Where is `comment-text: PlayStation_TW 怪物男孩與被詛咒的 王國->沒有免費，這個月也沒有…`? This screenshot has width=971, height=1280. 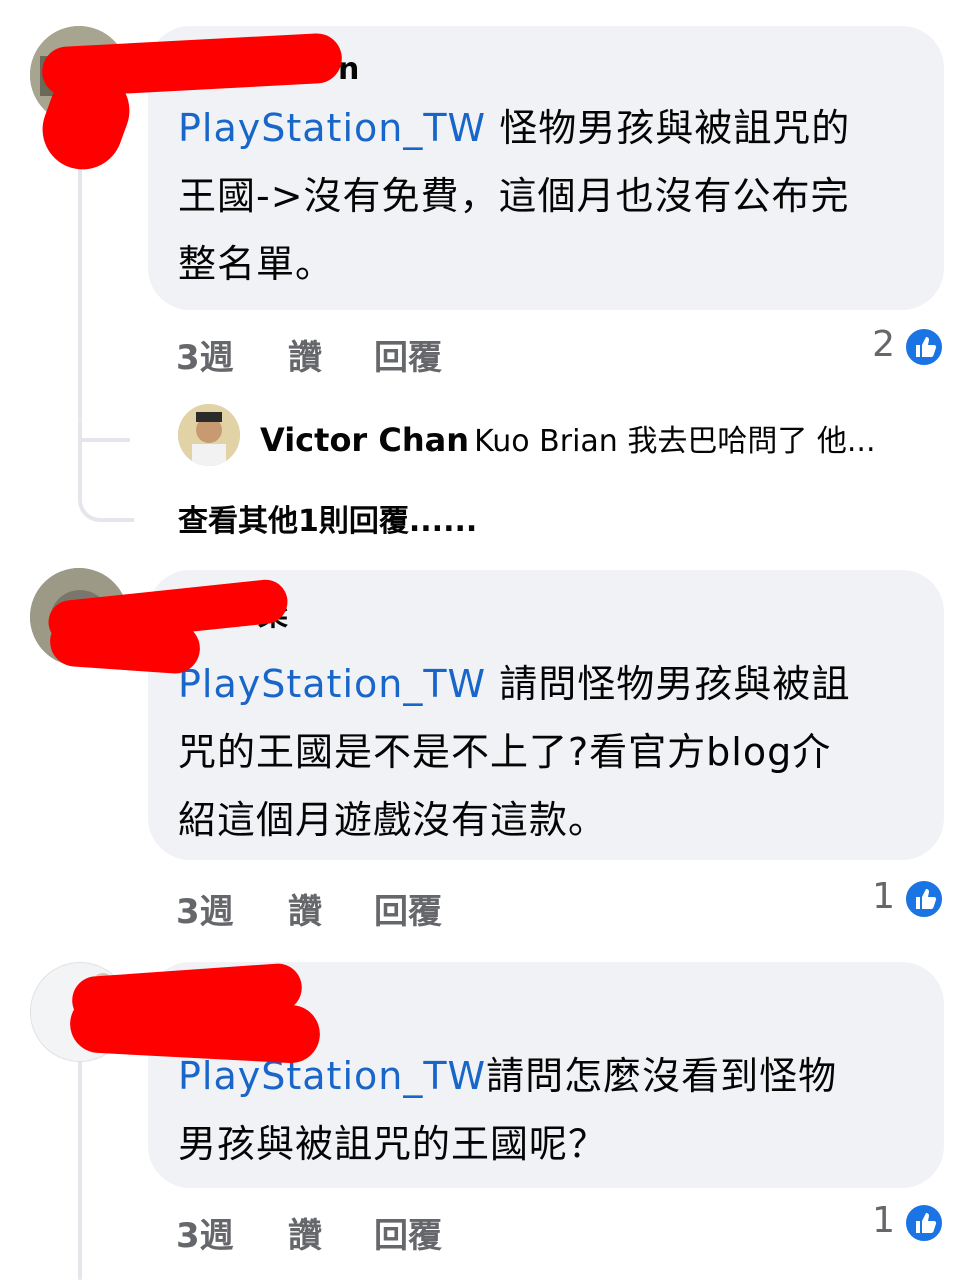 comment-text: PlayStation_TW 怪物男孩與被詛咒的 王國->沒有免費，這個月也沒有… is located at coordinates (514, 196).